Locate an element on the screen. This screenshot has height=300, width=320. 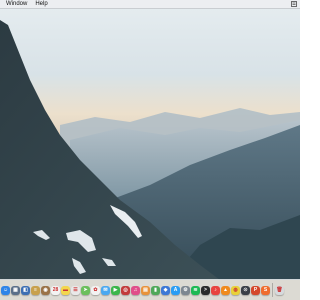
reminders-icon: ☰ is located at coordinates (75, 290).